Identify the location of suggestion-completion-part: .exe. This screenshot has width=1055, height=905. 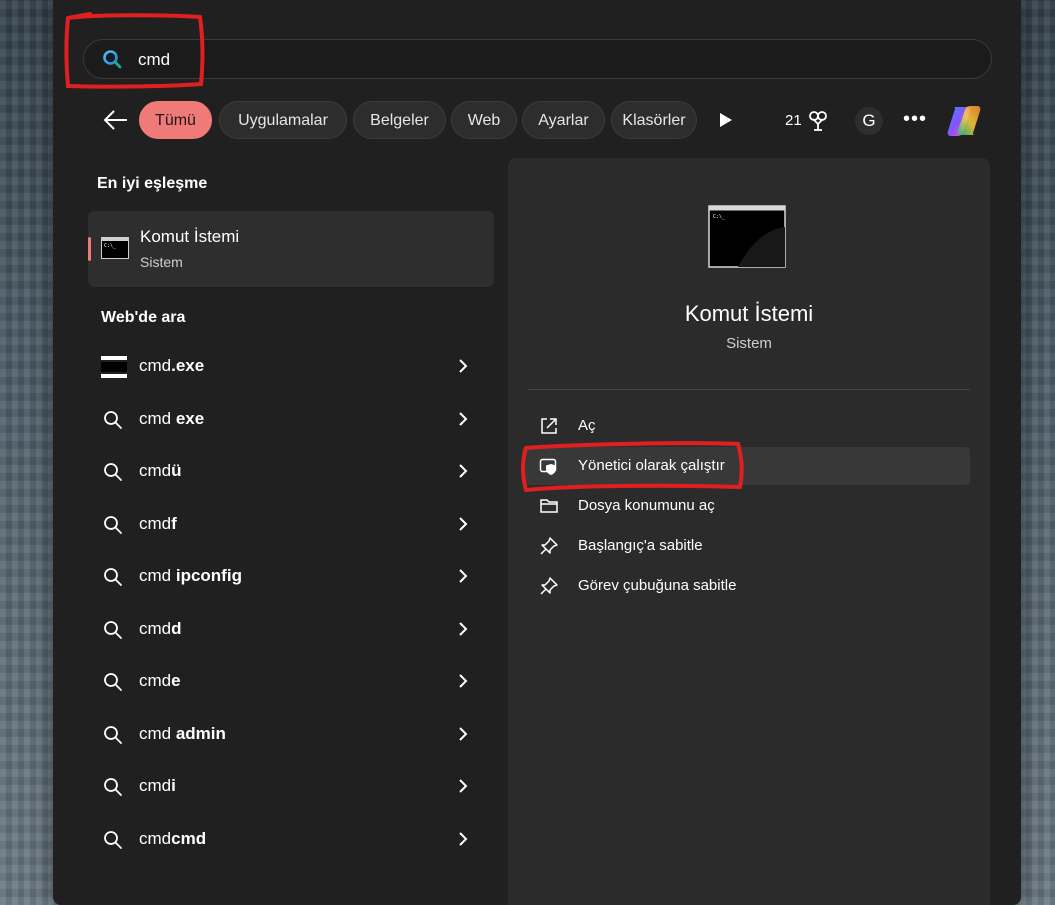
(188, 365).